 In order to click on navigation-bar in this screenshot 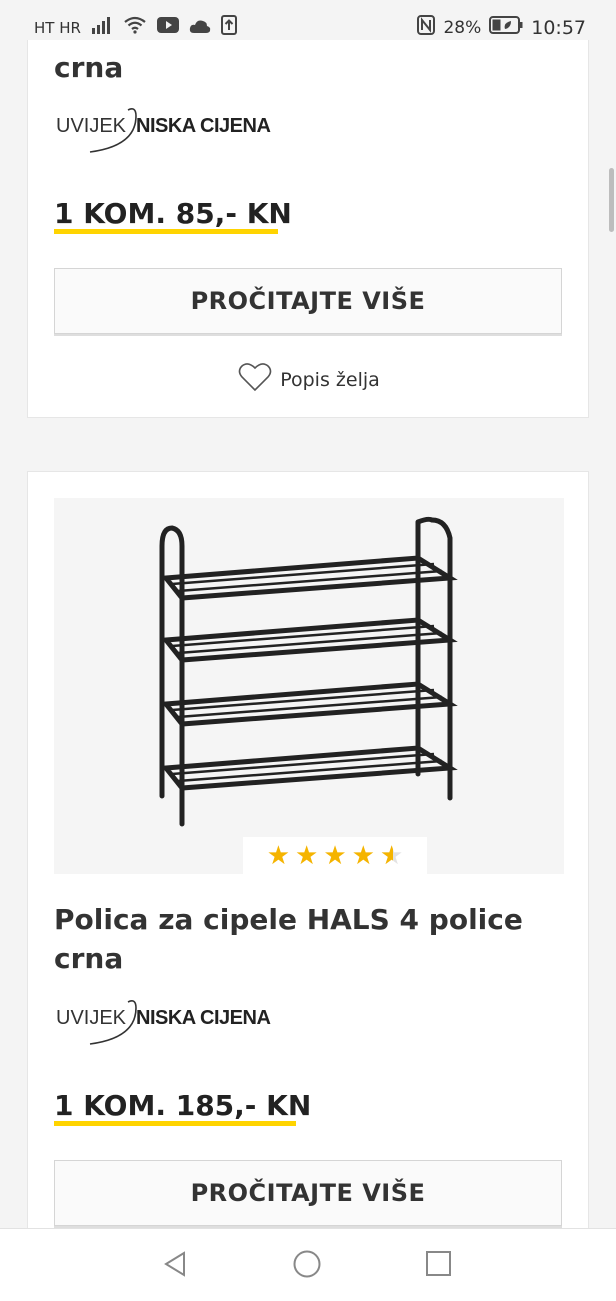, I will do `click(308, 1264)`.